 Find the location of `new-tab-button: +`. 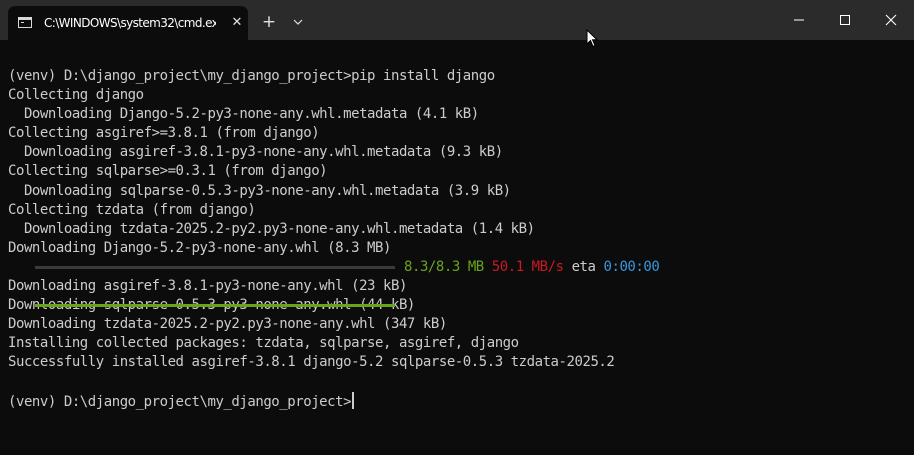

new-tab-button: + is located at coordinates (269, 22).